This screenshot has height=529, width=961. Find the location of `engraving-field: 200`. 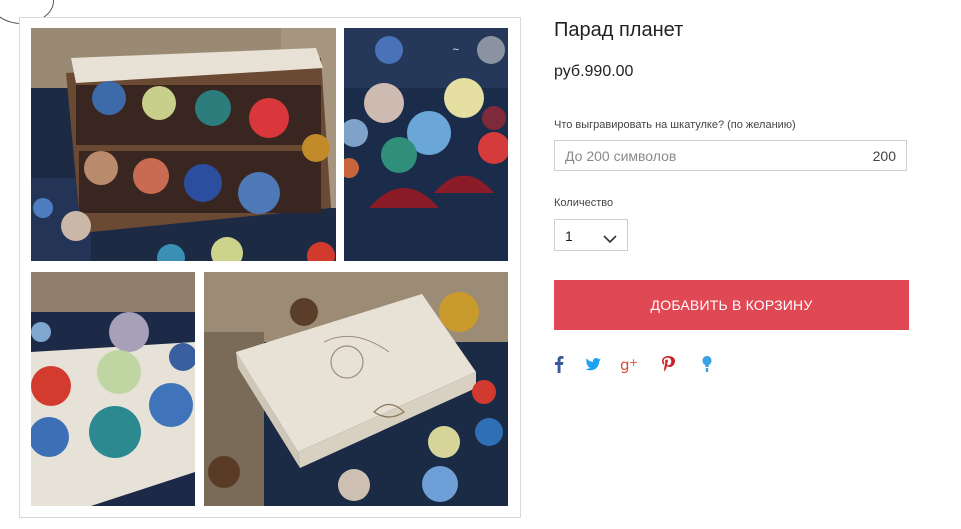

engraving-field: 200 is located at coordinates (730, 155).